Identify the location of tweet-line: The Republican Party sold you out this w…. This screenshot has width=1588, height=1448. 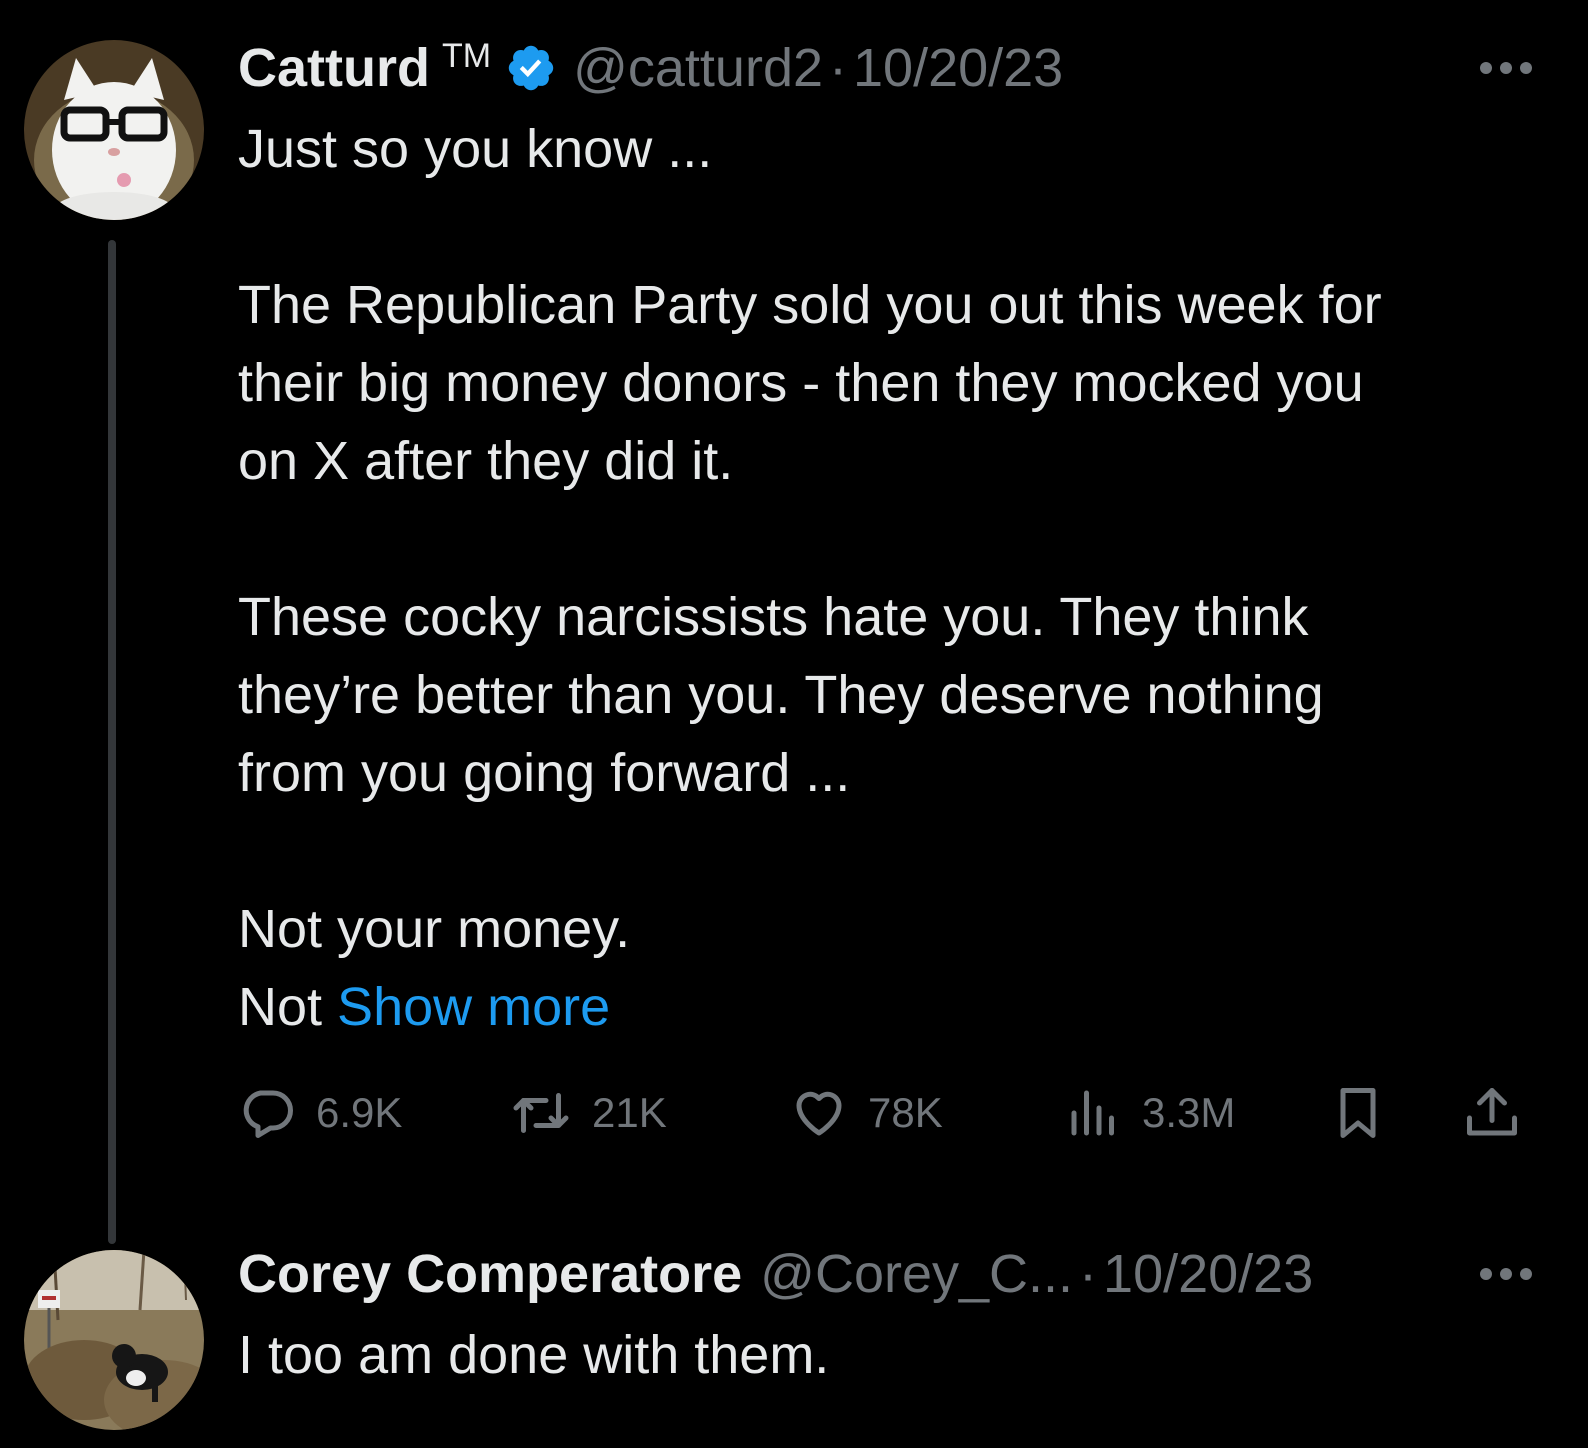
(810, 305).